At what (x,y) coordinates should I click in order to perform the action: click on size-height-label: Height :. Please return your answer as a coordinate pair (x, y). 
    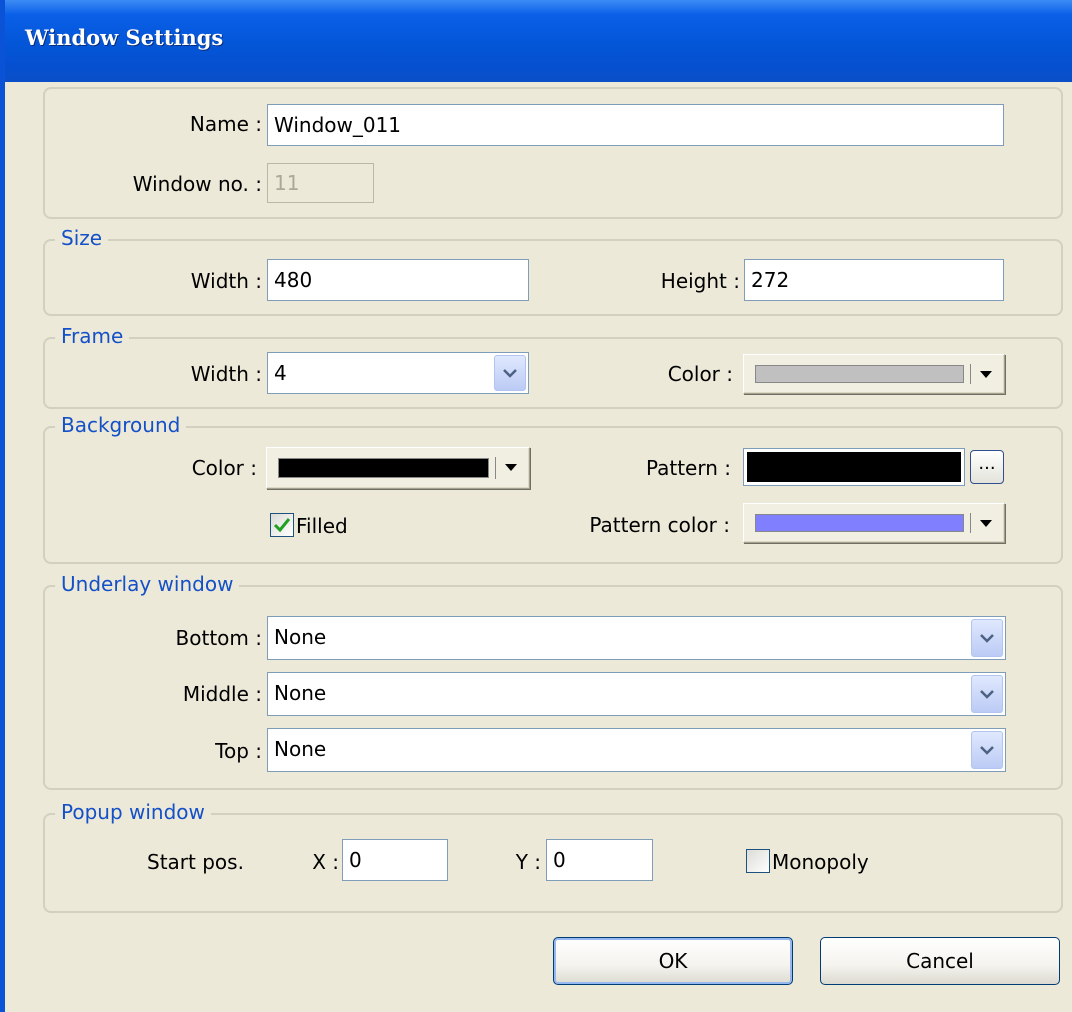
    Looking at the image, I should click on (700, 281).